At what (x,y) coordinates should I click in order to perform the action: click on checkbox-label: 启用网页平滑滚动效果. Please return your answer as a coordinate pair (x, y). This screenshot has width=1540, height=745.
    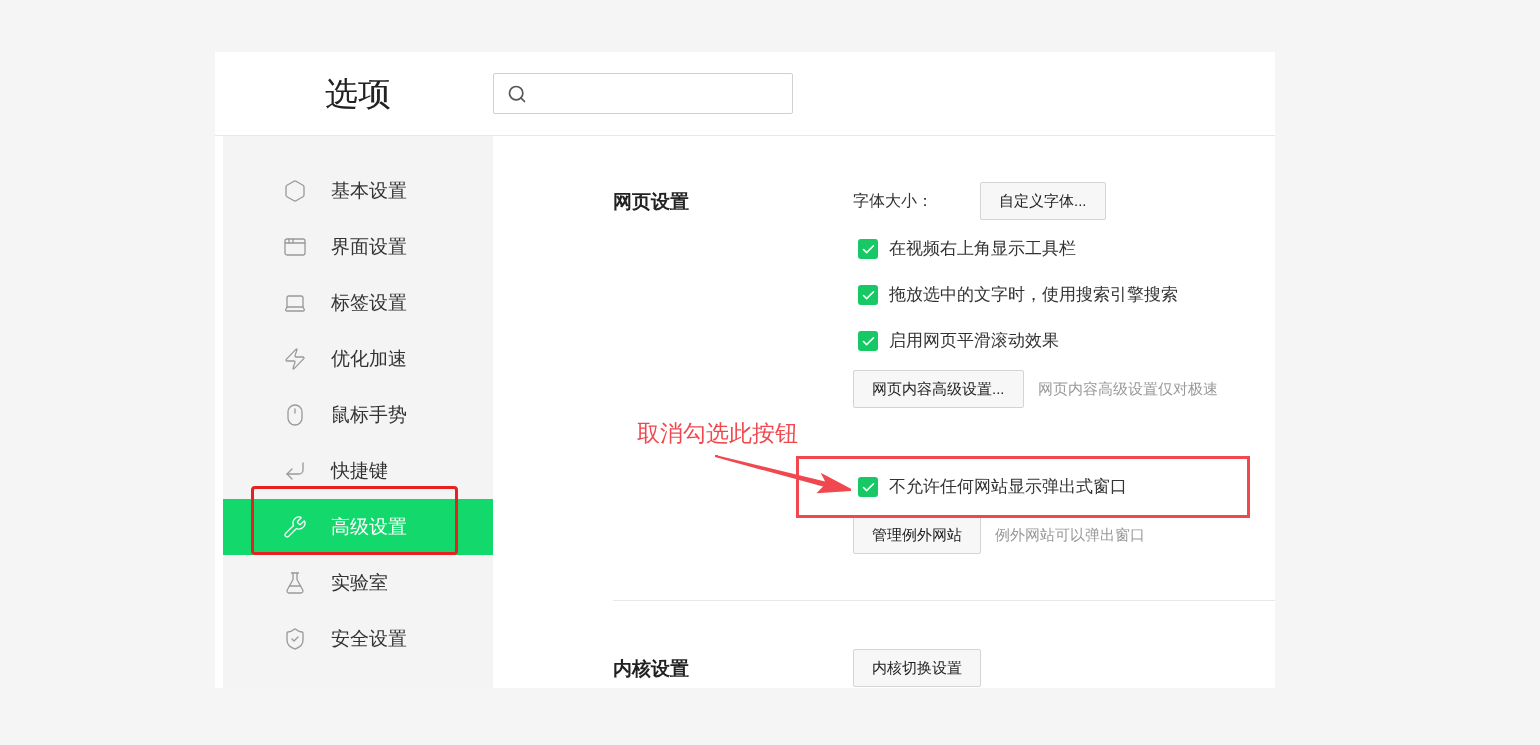
    Looking at the image, I should click on (974, 341).